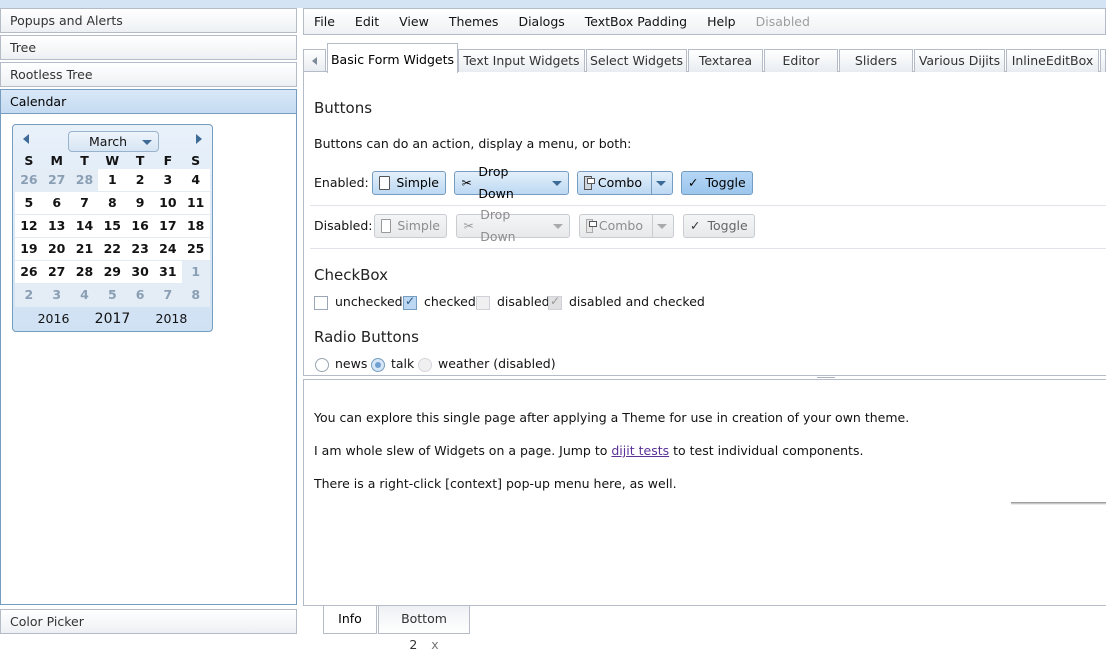 The image size is (1106, 658). What do you see at coordinates (450, 301) in the screenshot?
I see `checkbox-checked-label: checked` at bounding box center [450, 301].